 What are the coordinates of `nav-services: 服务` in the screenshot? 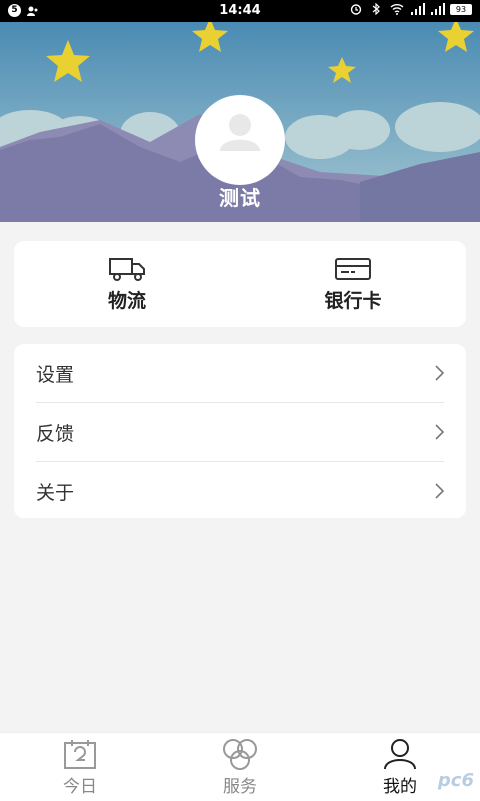 It's located at (240, 767).